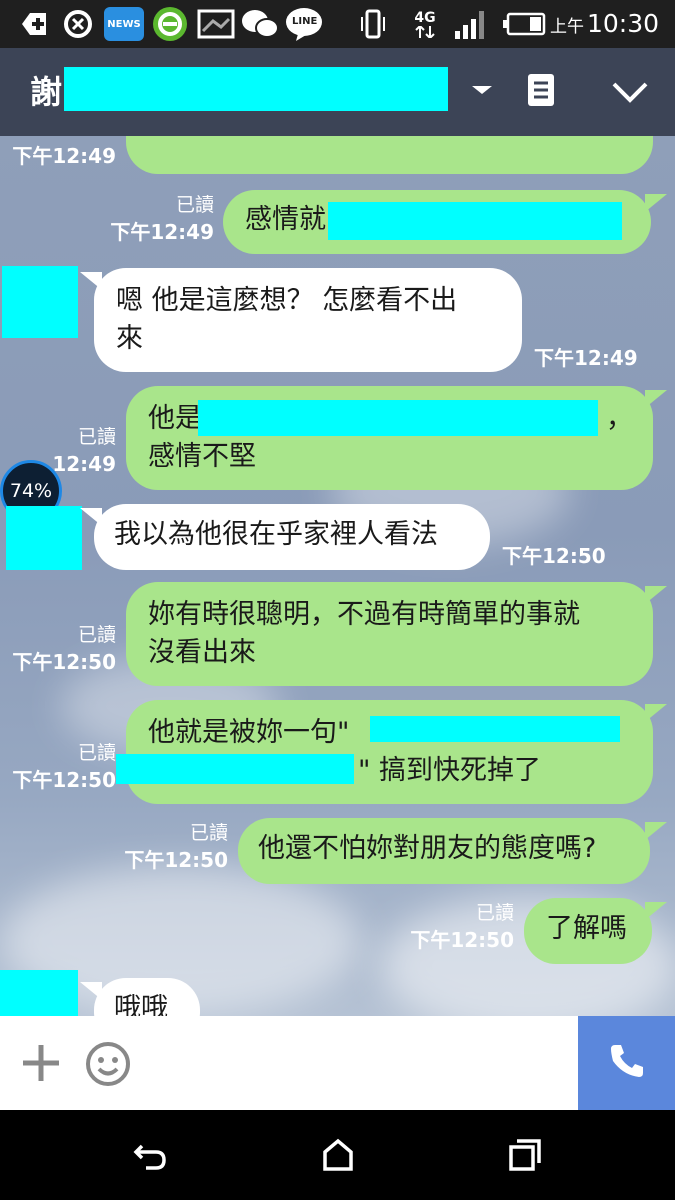 This screenshot has height=1200, width=675. Describe the element at coordinates (525, 1157) in the screenshot. I see `recents-icon` at that location.